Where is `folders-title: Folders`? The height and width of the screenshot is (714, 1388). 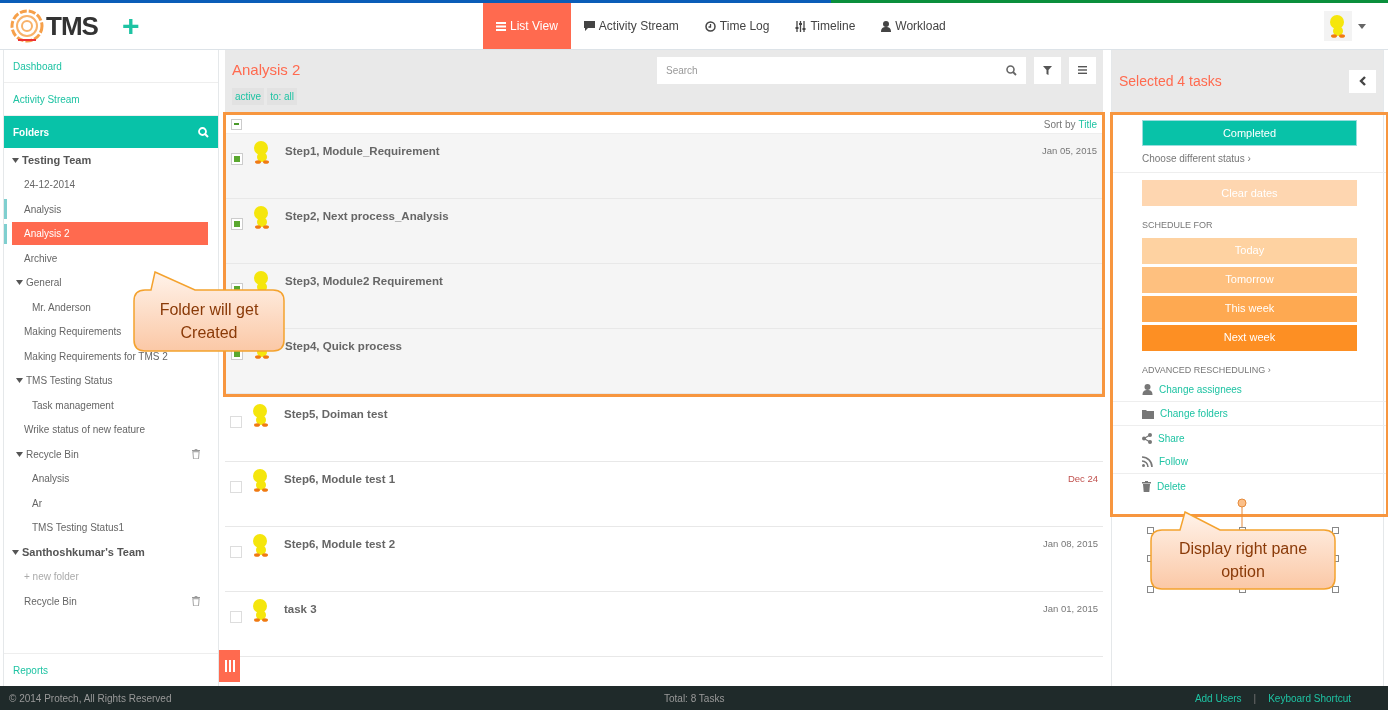 folders-title: Folders is located at coordinates (31, 132).